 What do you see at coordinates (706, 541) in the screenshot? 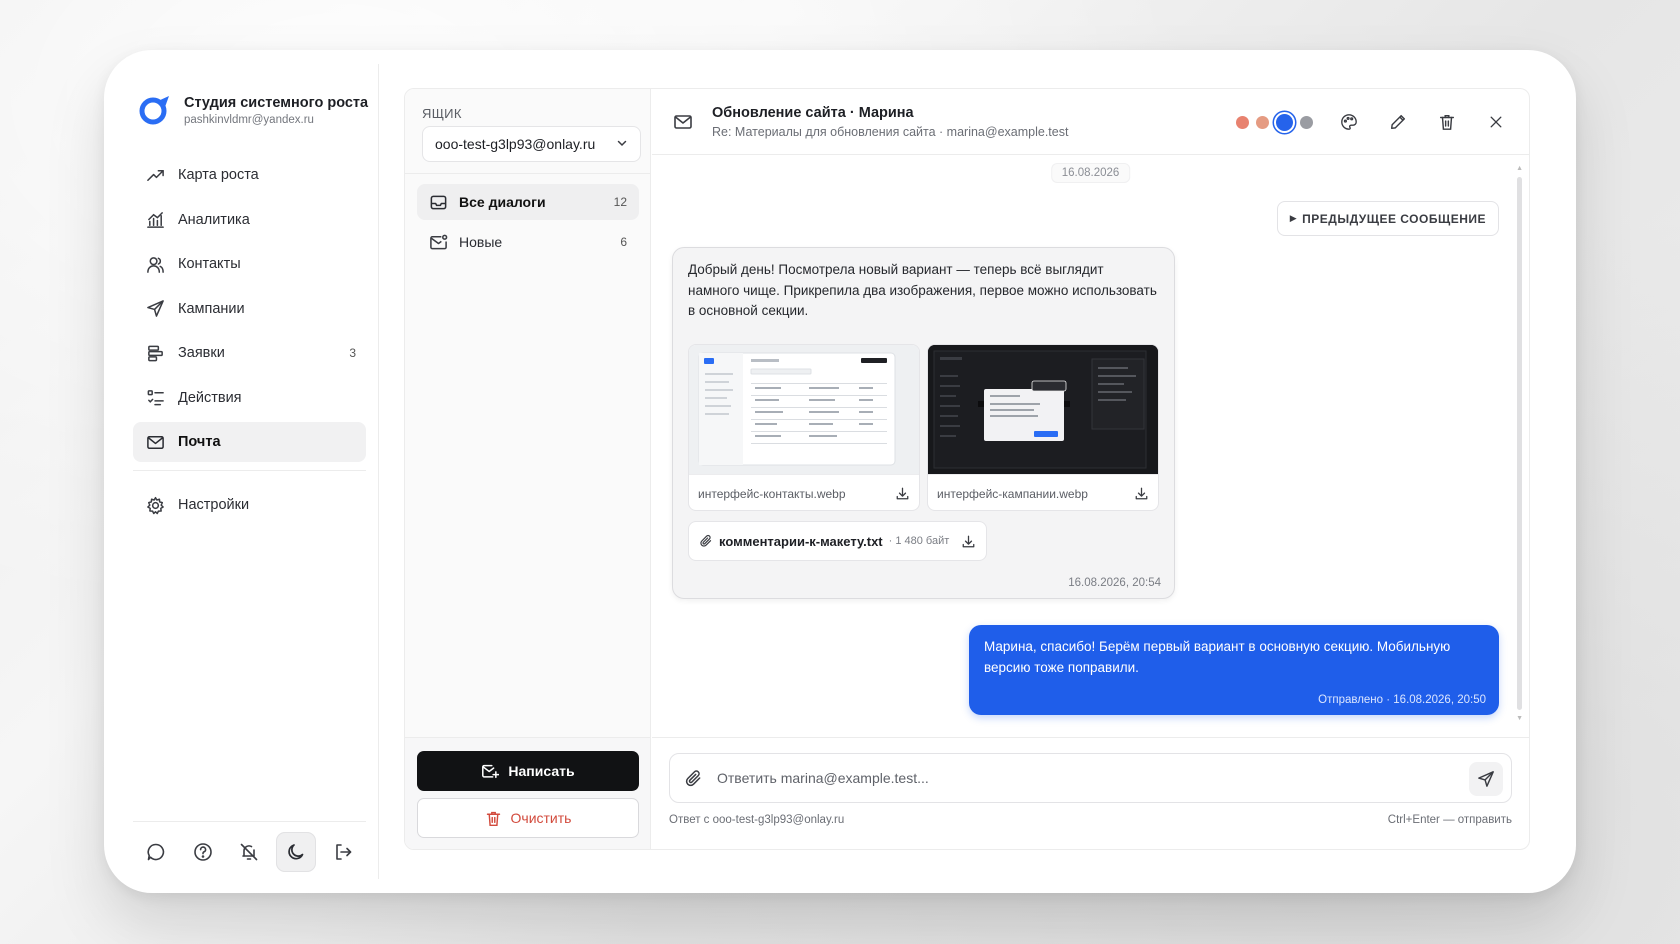
I see `paperclip-icon` at bounding box center [706, 541].